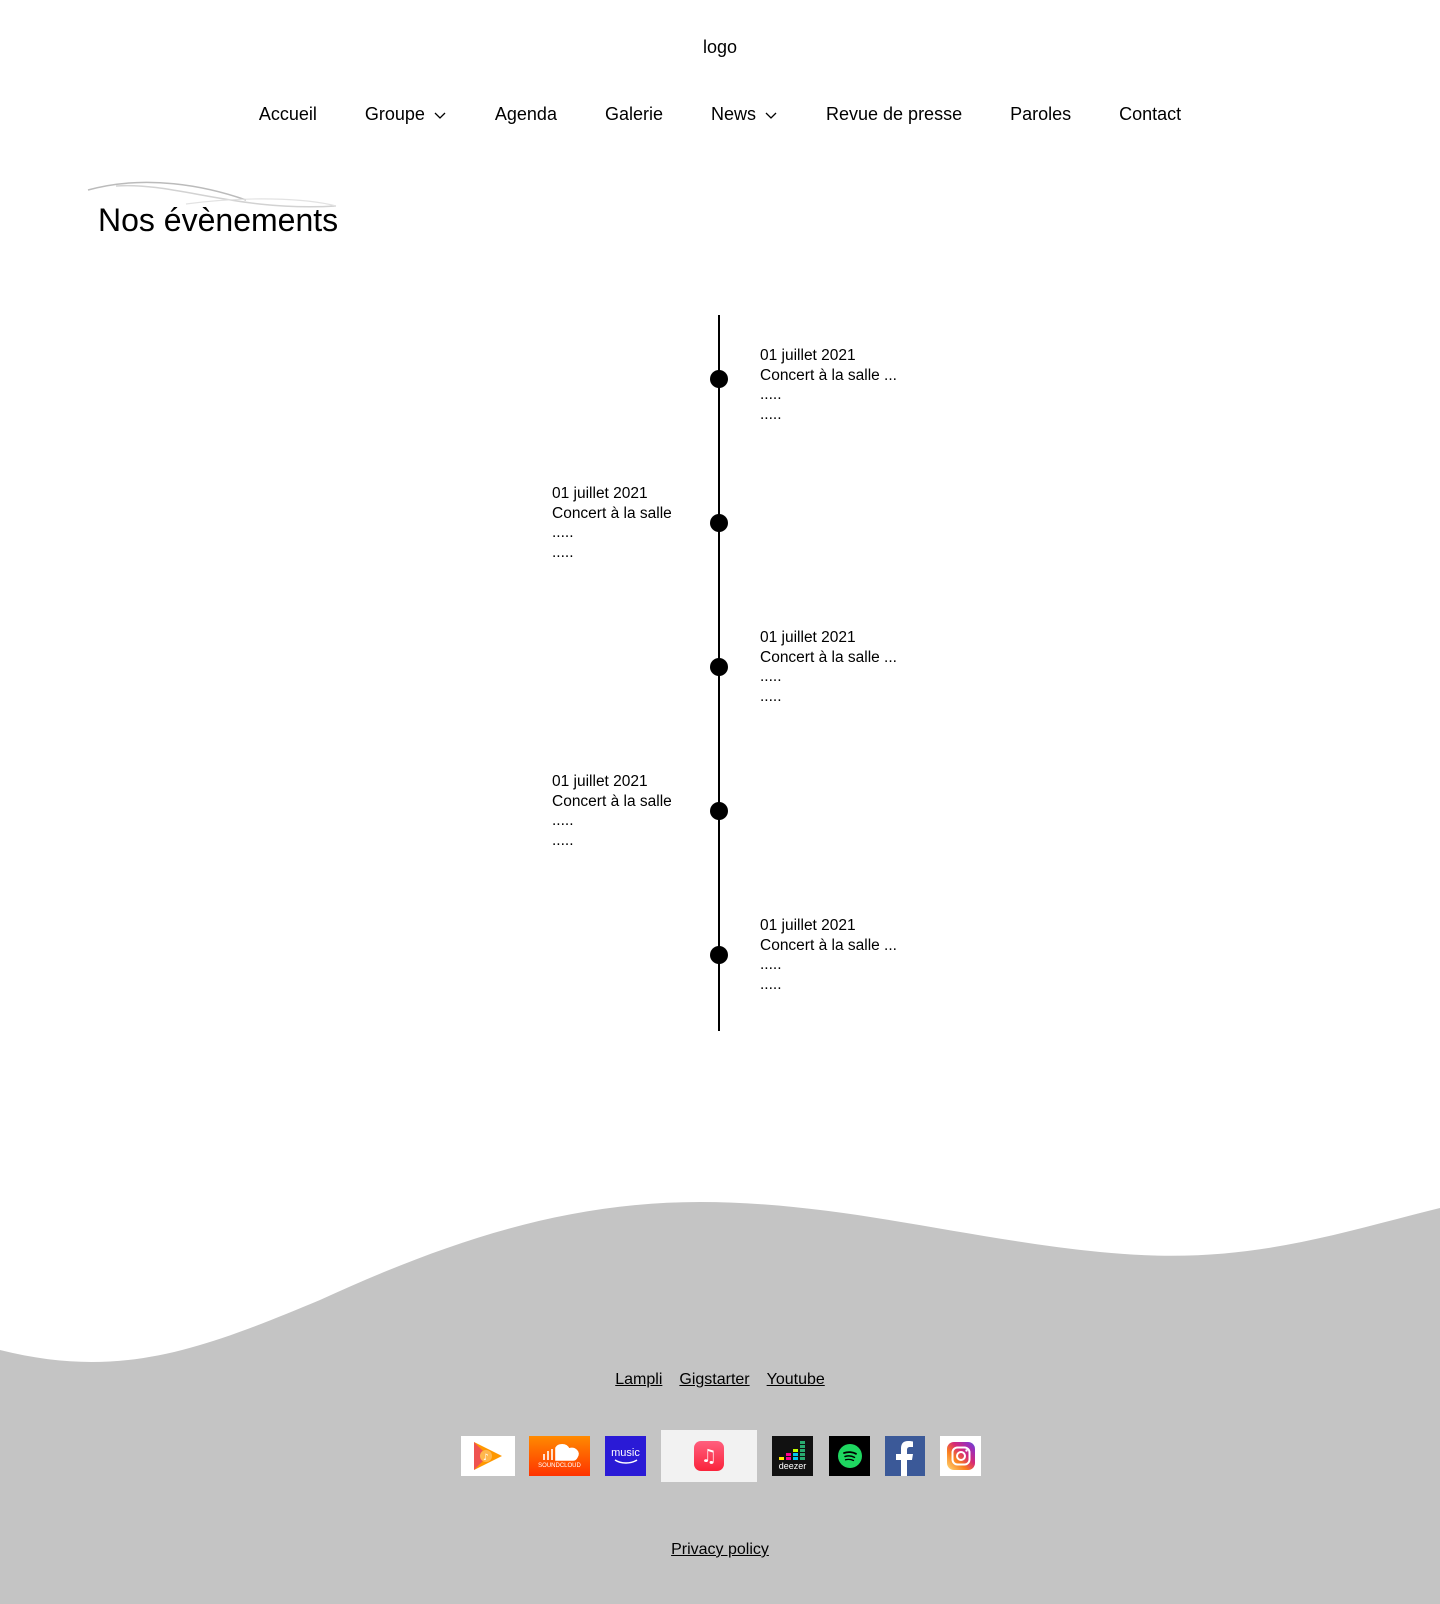 The image size is (1440, 1604). Describe the element at coordinates (559, 1466) in the screenshot. I see `soundcloud-label: SOUNDCLOUD` at that location.